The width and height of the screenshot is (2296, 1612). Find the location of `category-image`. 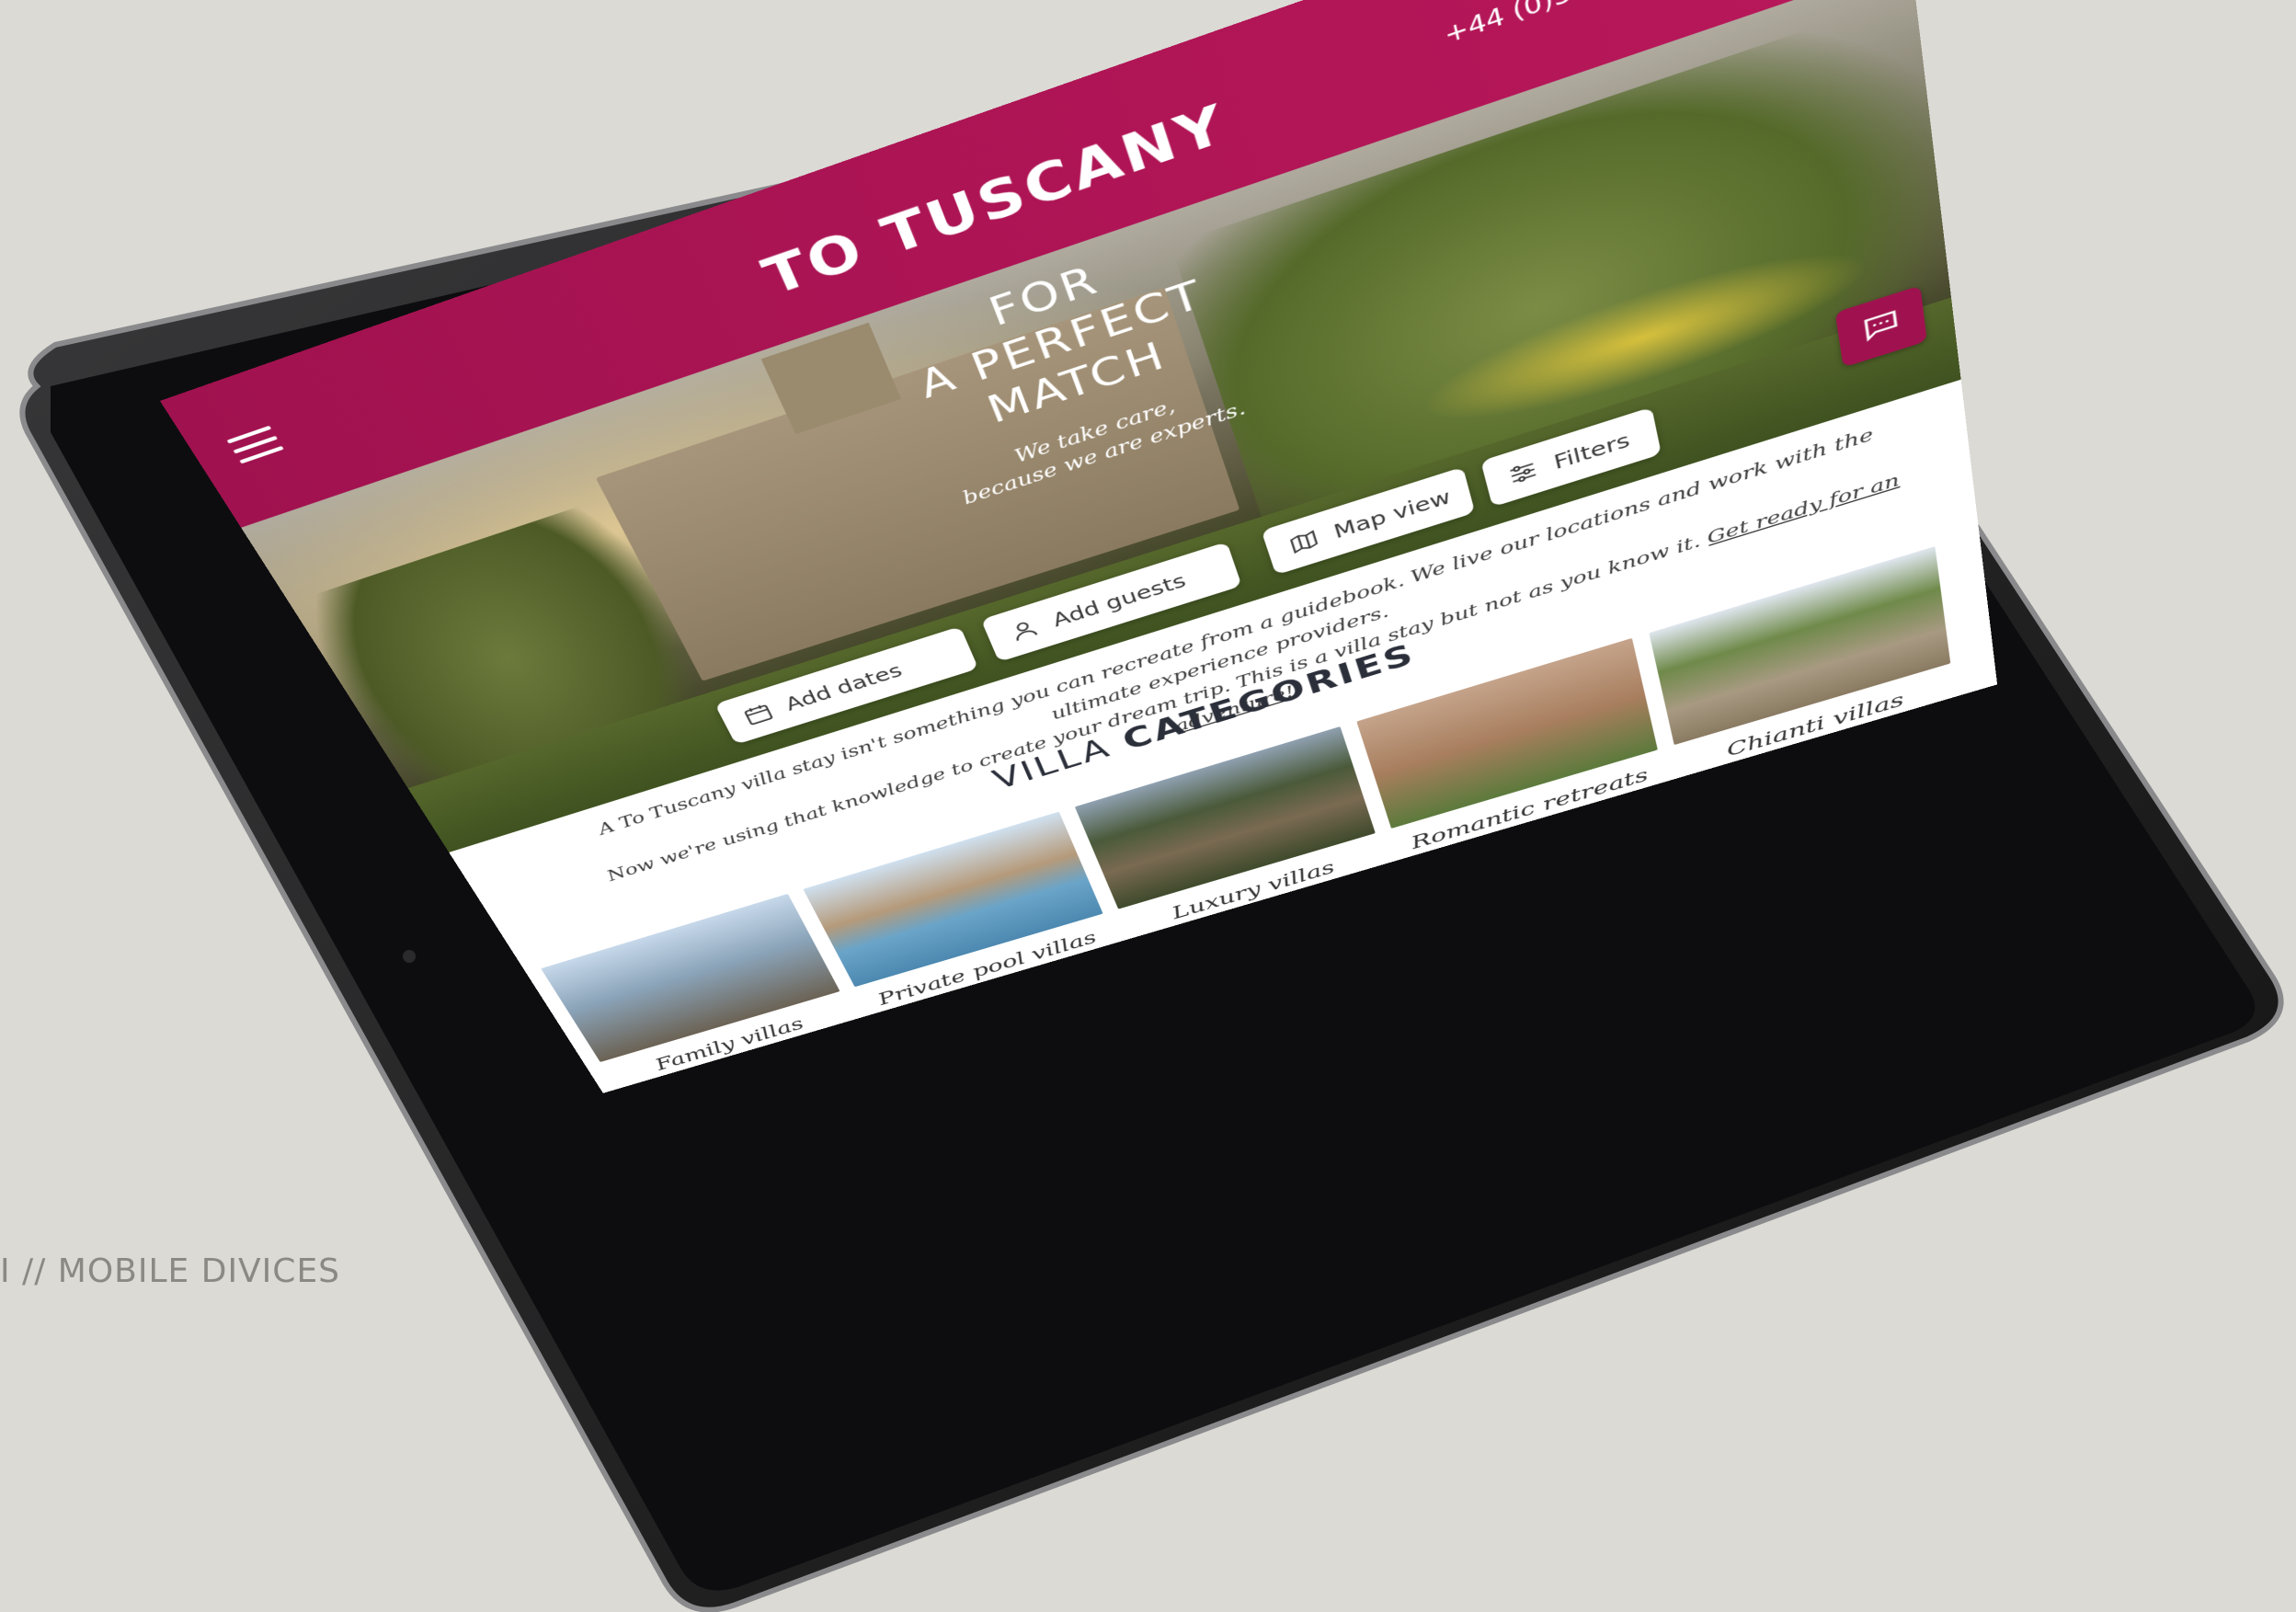

category-image is located at coordinates (690, 978).